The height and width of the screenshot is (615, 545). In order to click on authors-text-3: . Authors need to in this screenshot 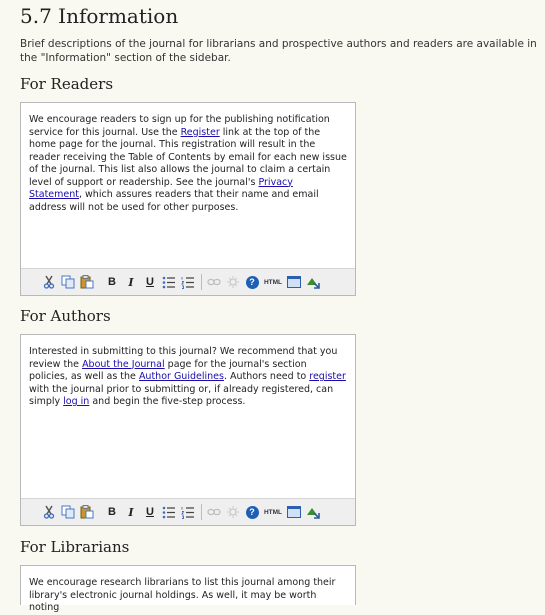, I will do `click(266, 376)`.